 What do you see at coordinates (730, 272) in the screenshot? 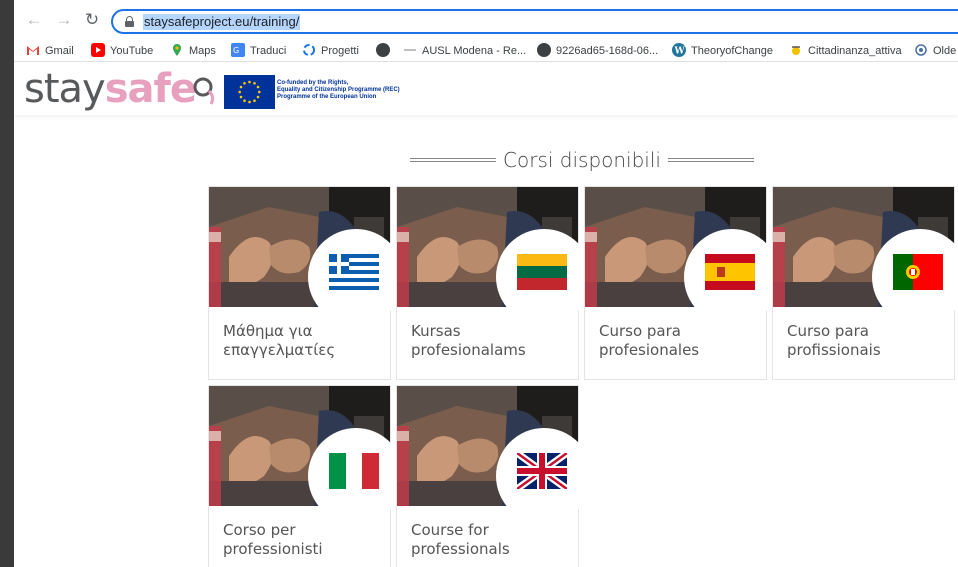
I see `flag-spain-icon` at bounding box center [730, 272].